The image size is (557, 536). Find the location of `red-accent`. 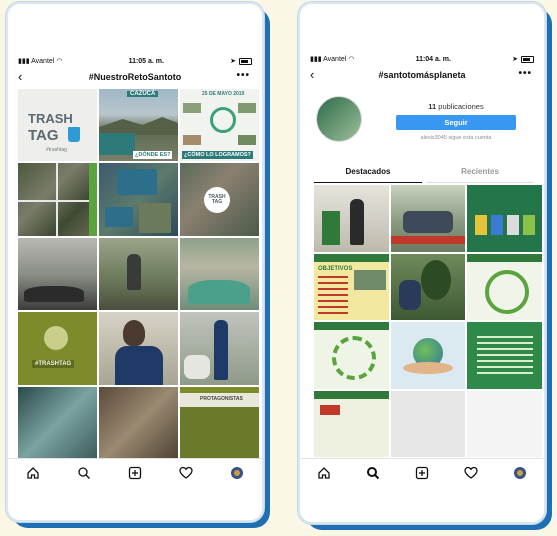

red-accent is located at coordinates (330, 409).